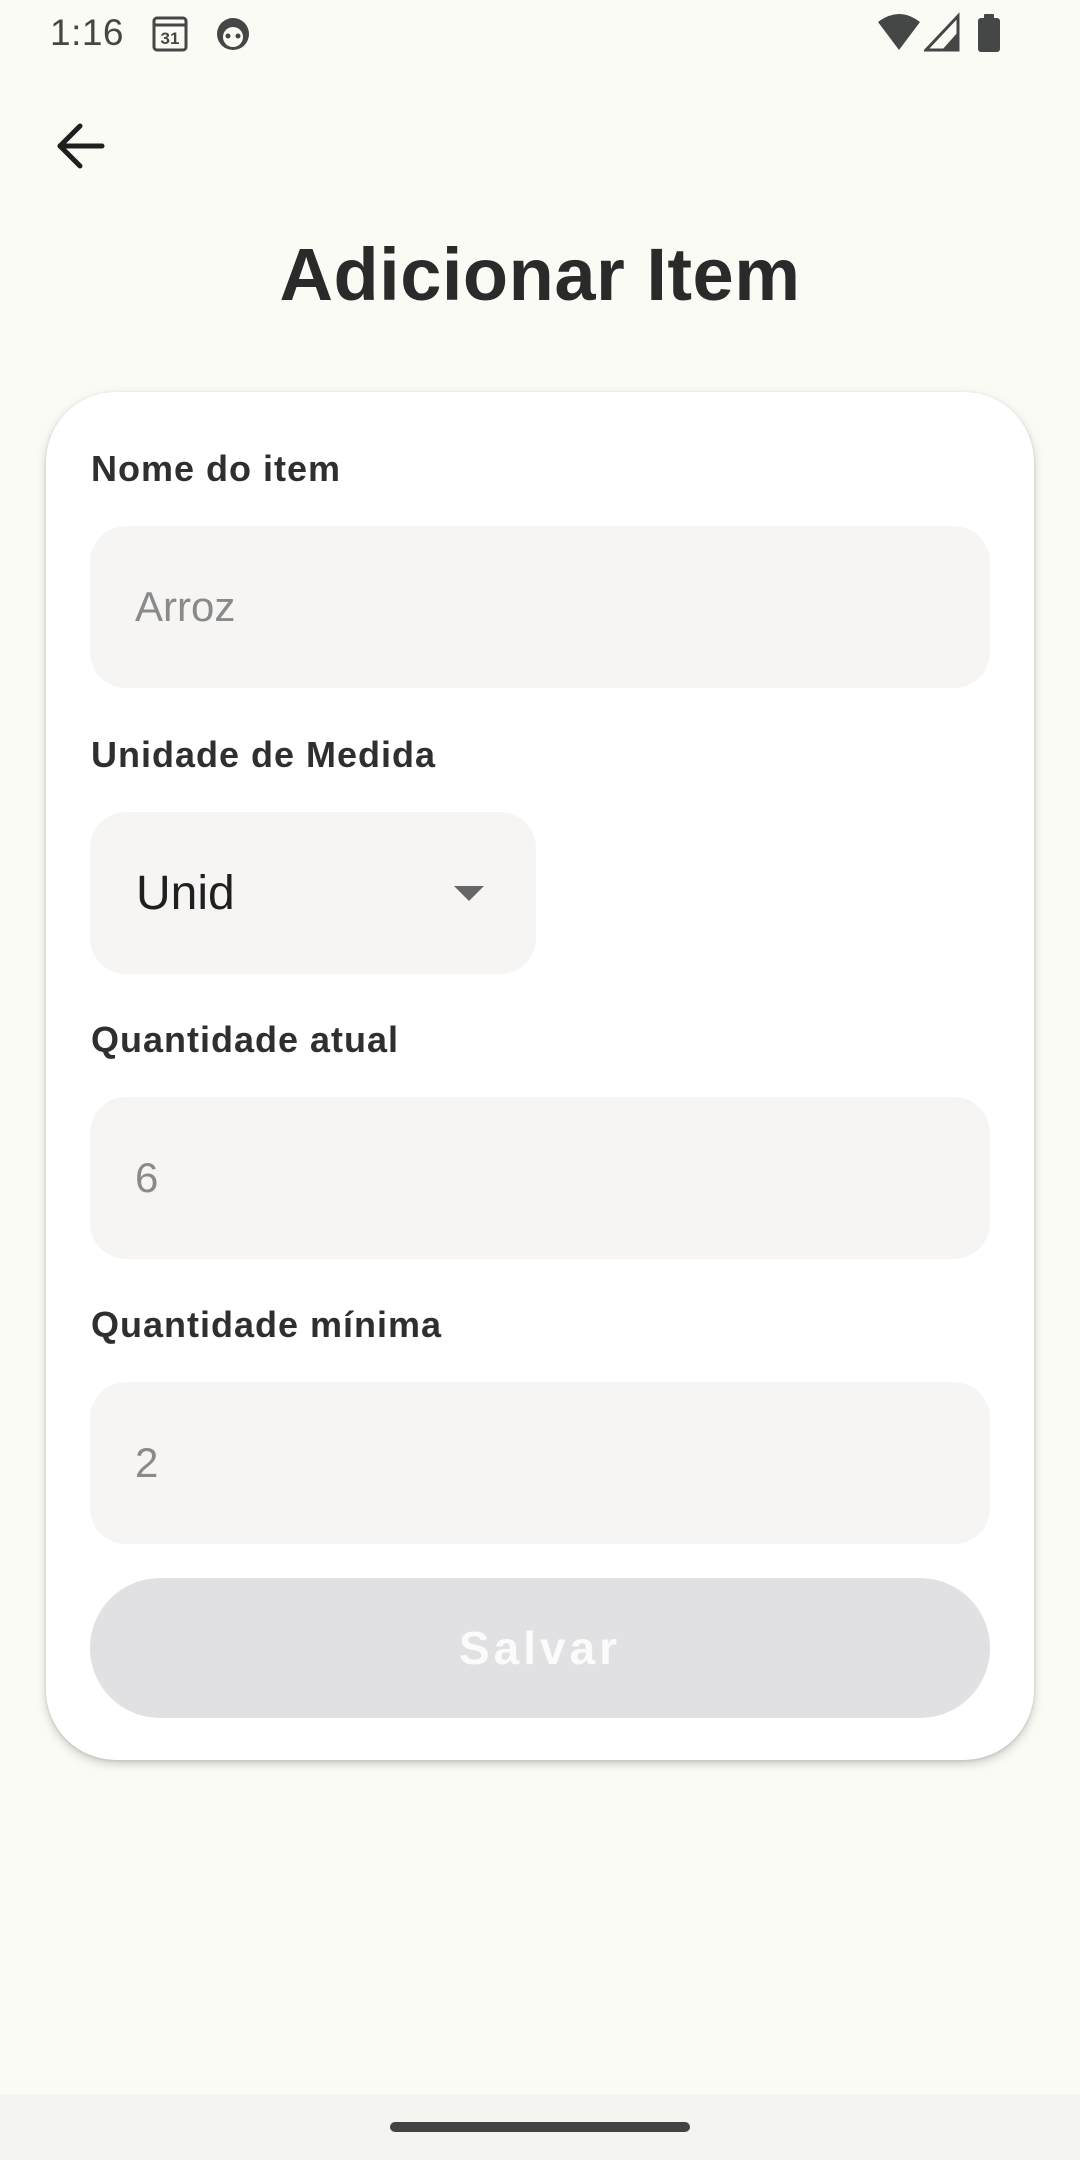  I want to click on robot-icon, so click(233, 34).